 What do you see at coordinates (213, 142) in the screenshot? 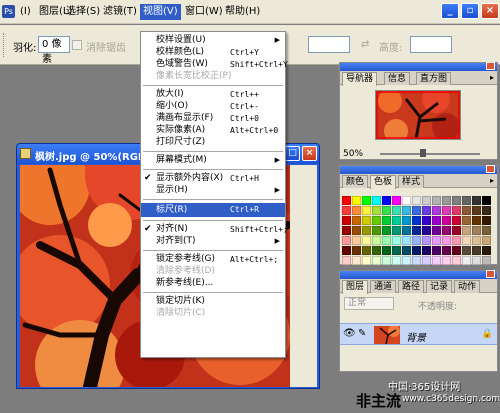
I see `view-menu-item: 打印尺寸(Z)` at bounding box center [213, 142].